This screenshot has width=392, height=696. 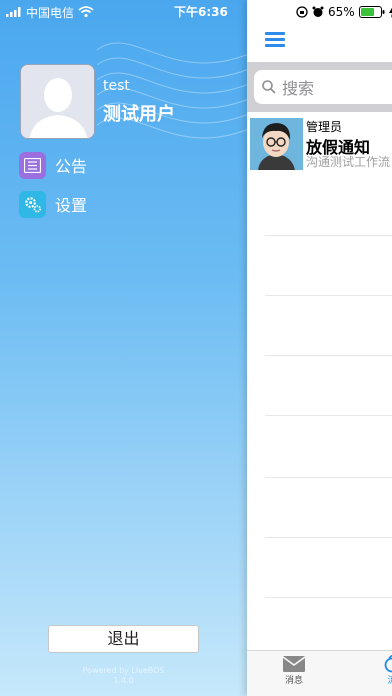 I want to click on menu-toggle-icon, so click(x=275, y=40).